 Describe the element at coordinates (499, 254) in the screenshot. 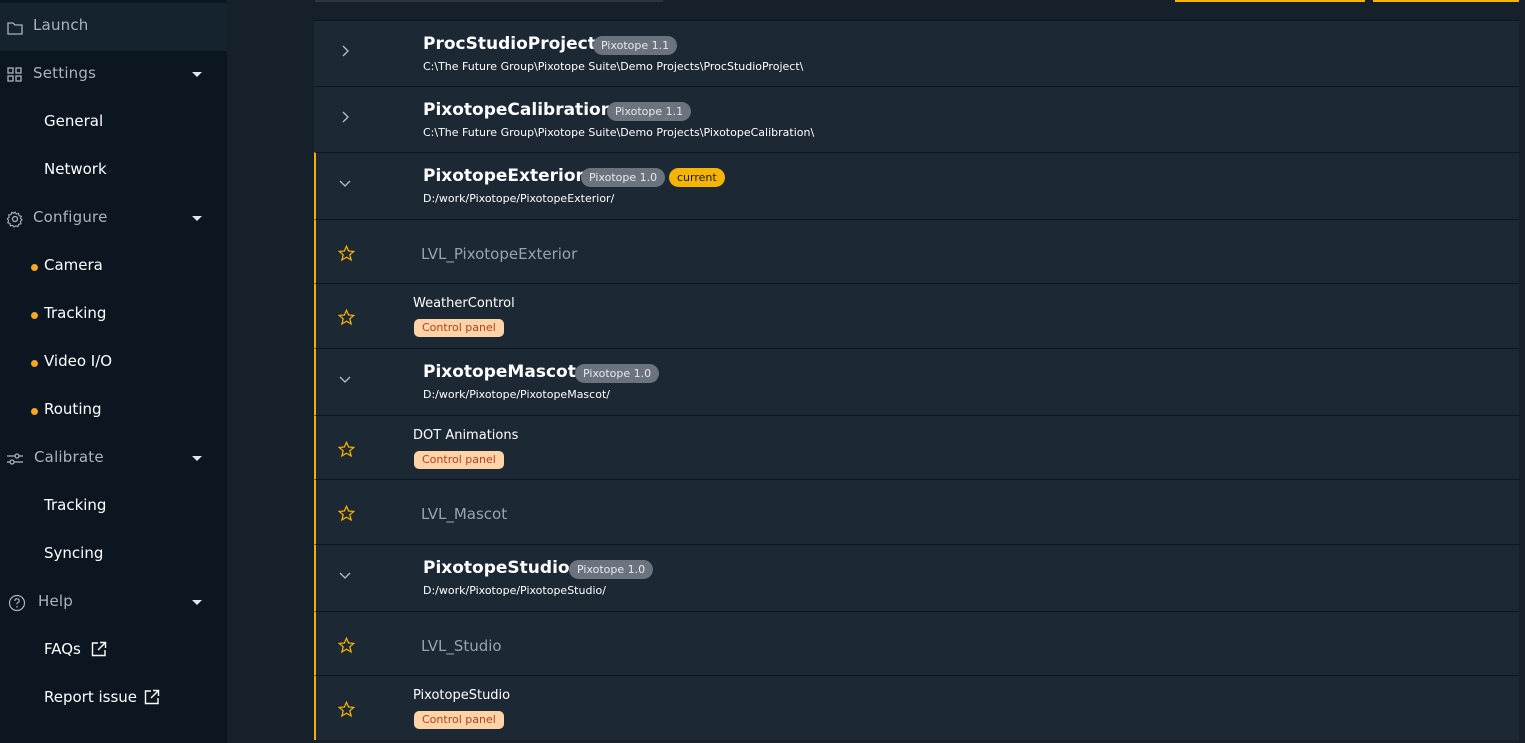

I see `level-name: LVL_PixotopeExterior` at that location.